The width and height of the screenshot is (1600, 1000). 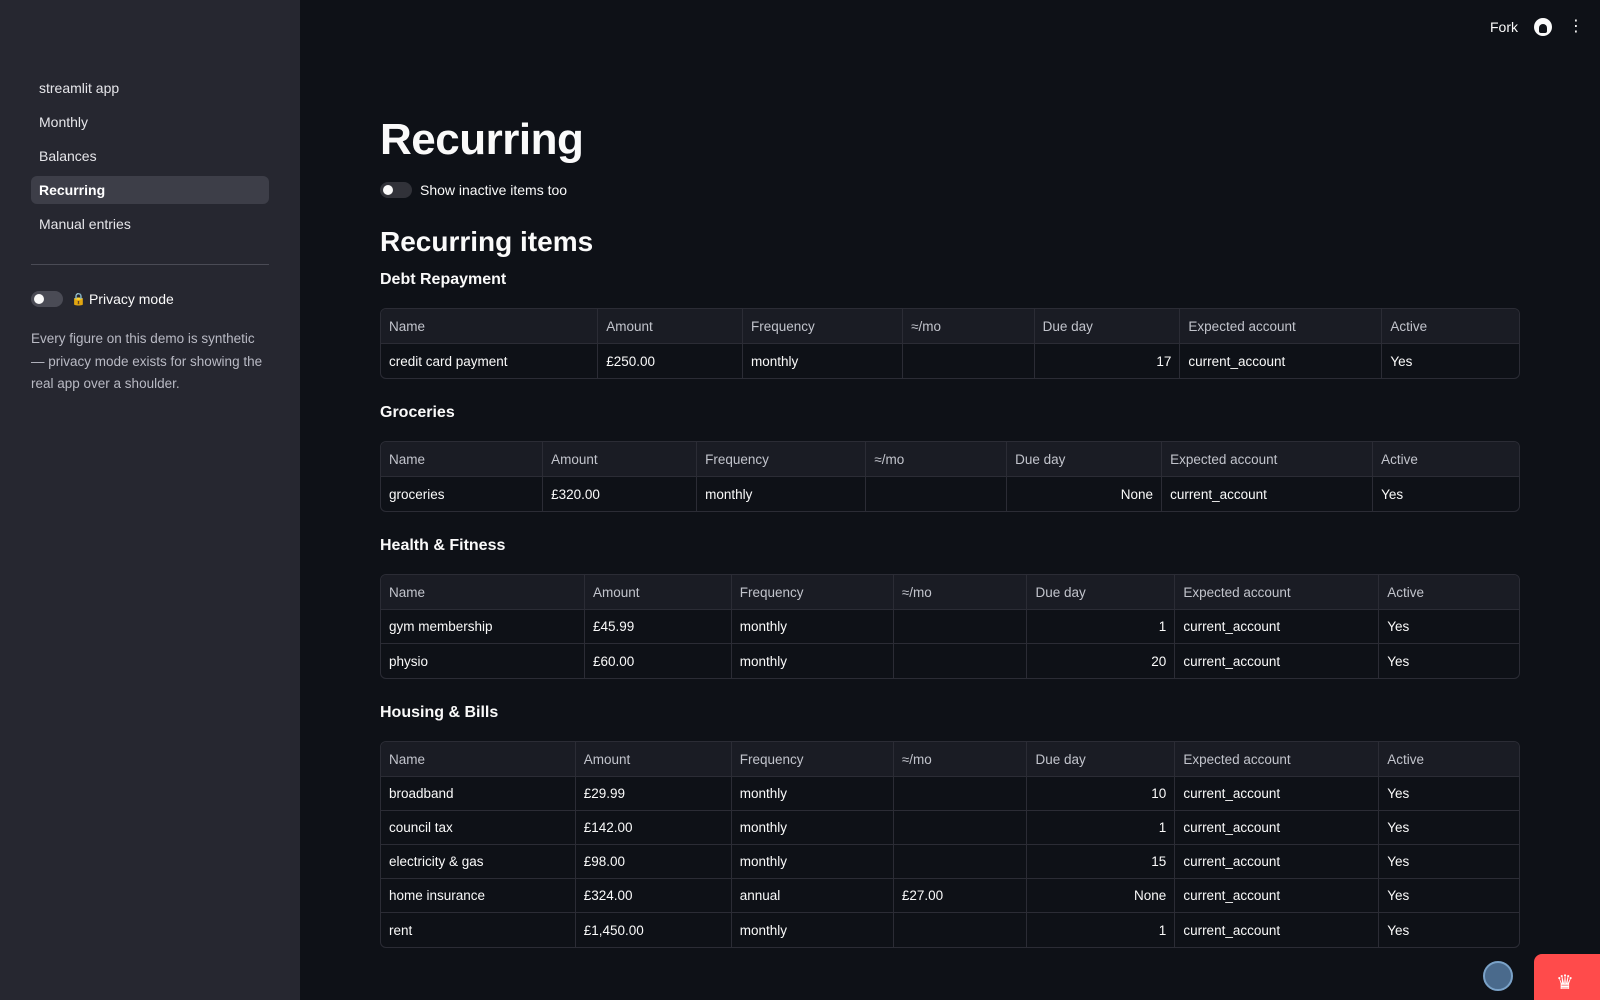 What do you see at coordinates (1101, 794) in the screenshot?
I see `table-cell: 10` at bounding box center [1101, 794].